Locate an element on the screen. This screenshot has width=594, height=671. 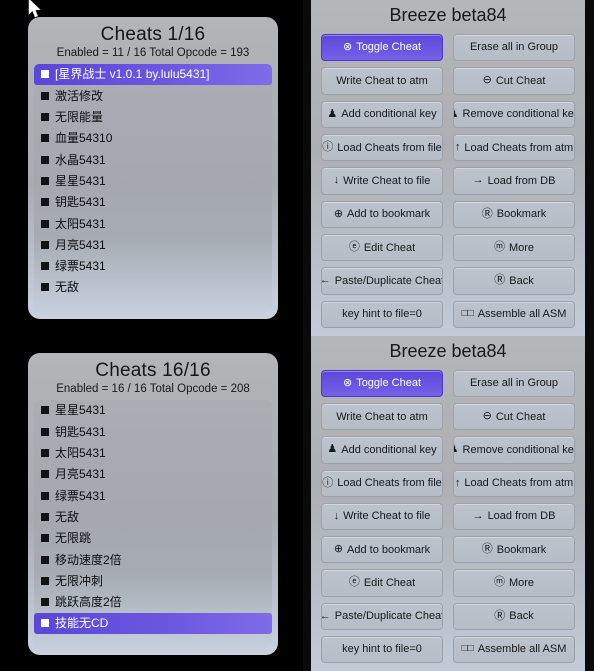
cheat-item-label: 无敌 is located at coordinates (67, 516).